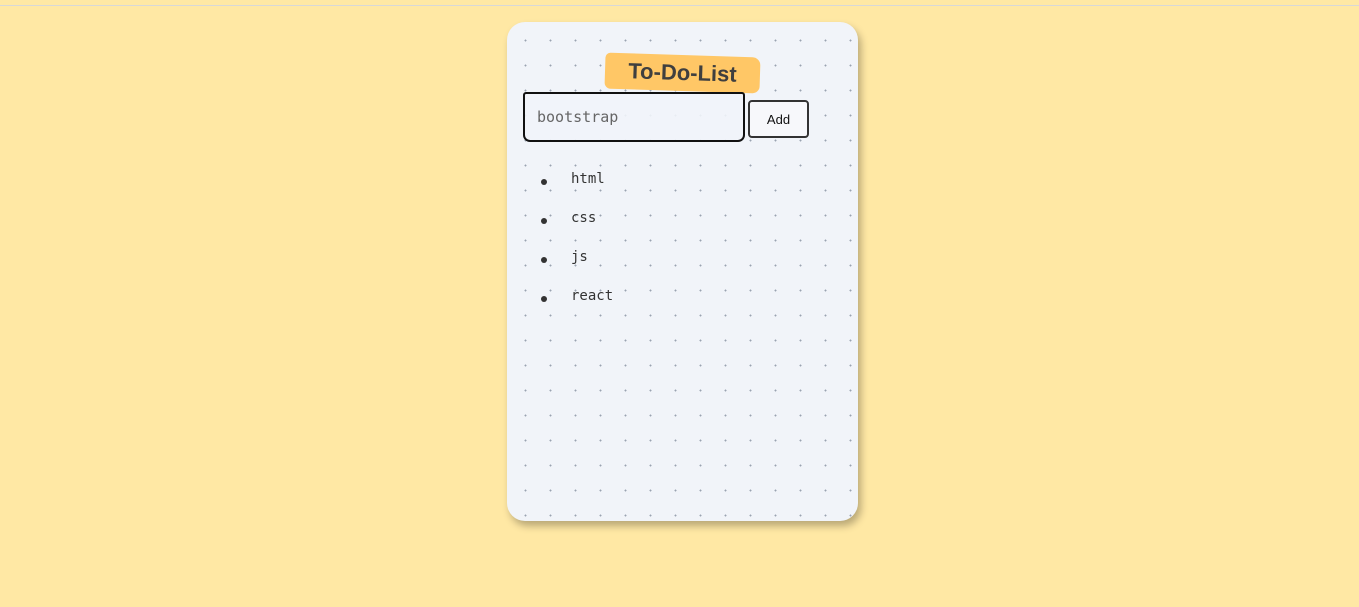  I want to click on task-label: css, so click(584, 218).